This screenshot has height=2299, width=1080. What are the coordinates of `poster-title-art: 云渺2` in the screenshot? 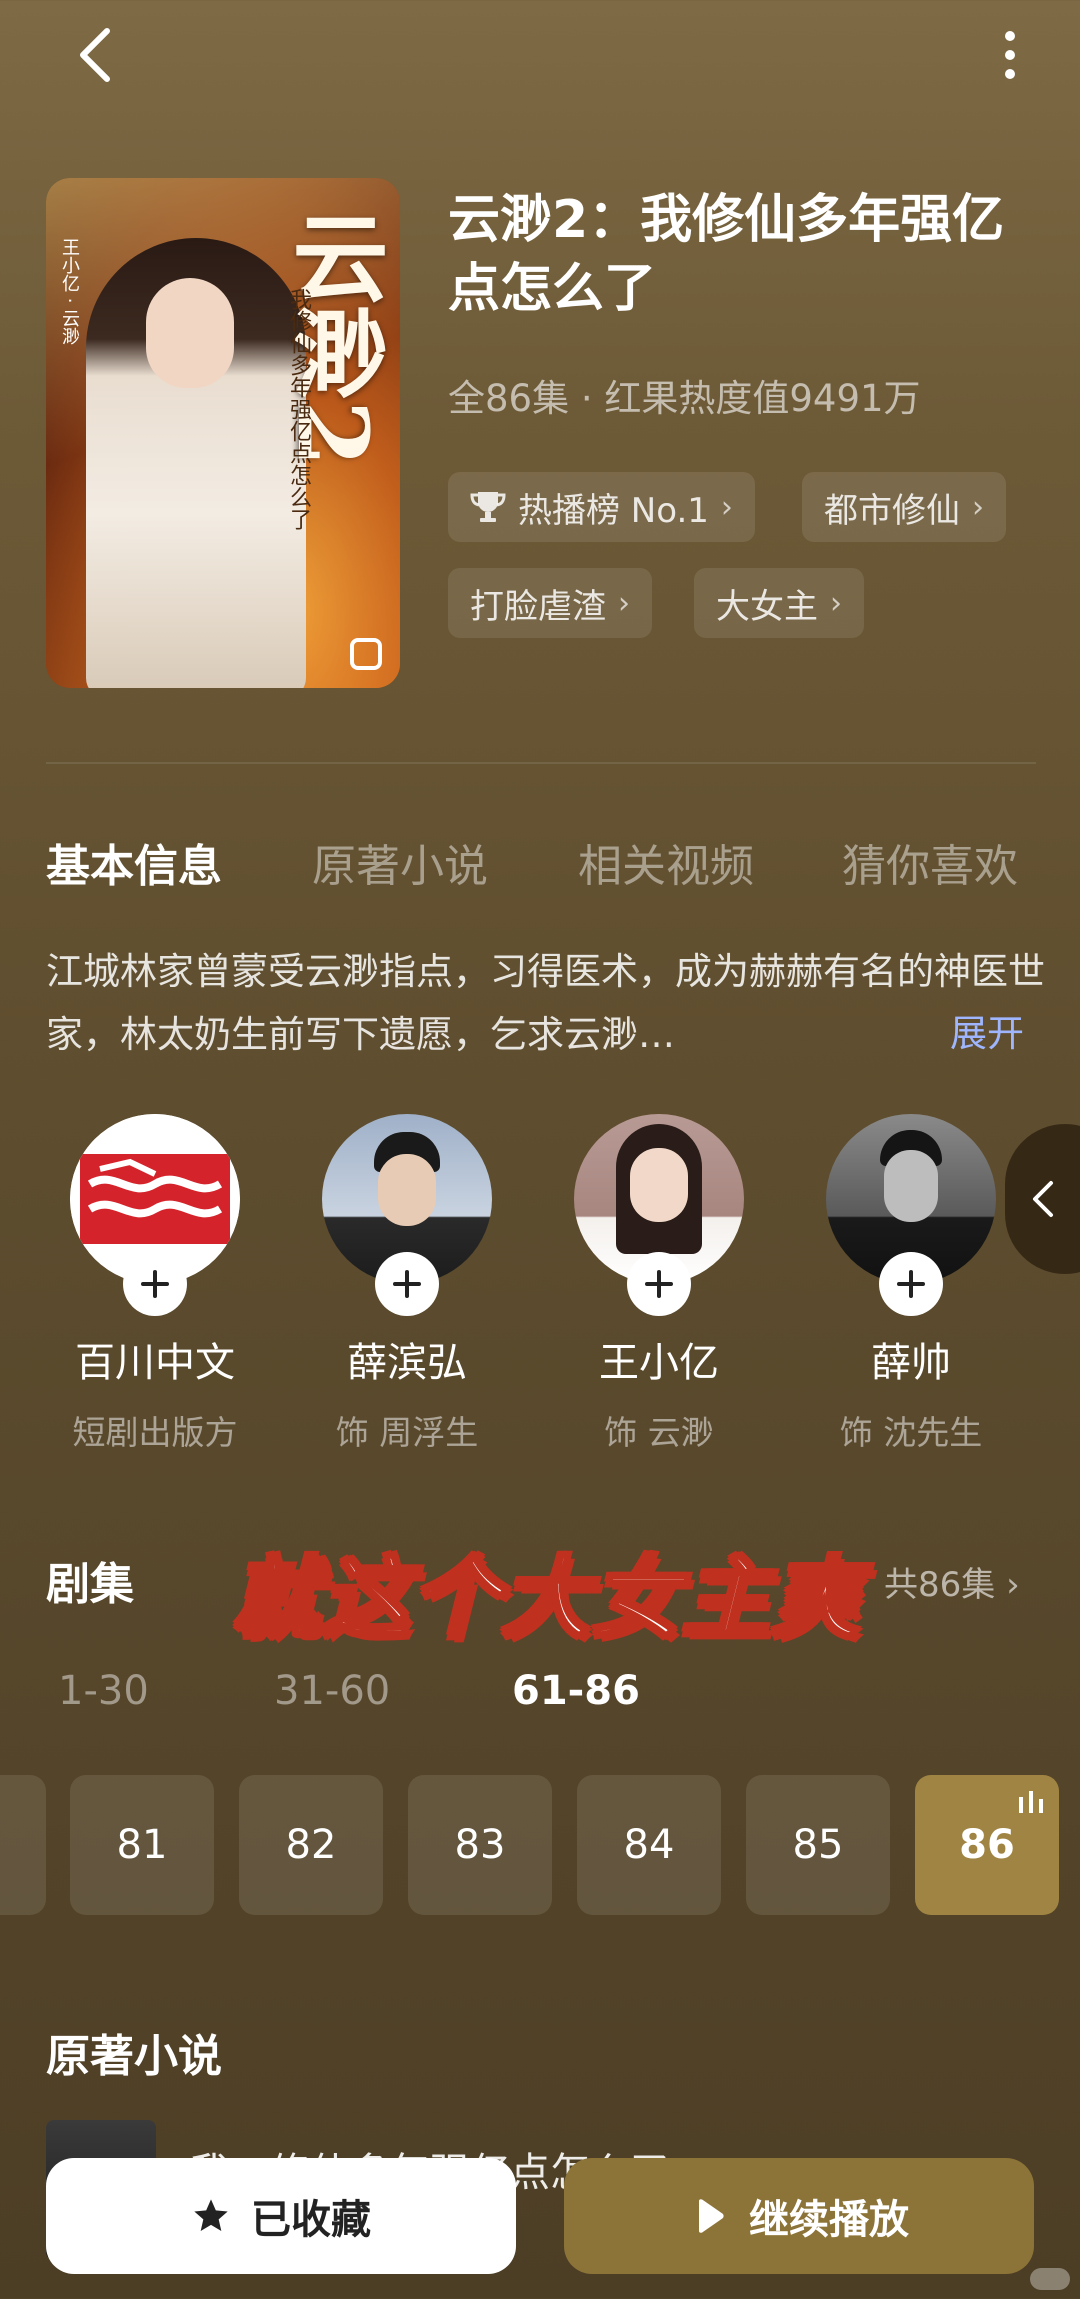 It's located at (332, 337).